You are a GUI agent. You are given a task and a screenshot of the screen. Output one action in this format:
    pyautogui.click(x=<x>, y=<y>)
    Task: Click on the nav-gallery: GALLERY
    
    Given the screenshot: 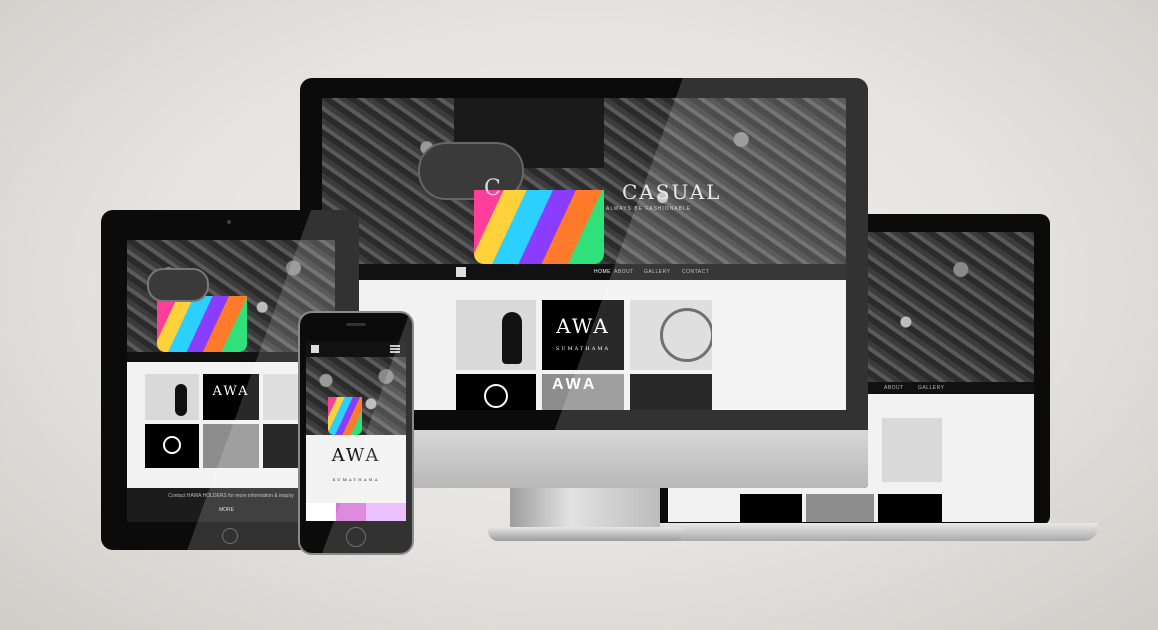 What is the action you would take?
    pyautogui.click(x=657, y=272)
    